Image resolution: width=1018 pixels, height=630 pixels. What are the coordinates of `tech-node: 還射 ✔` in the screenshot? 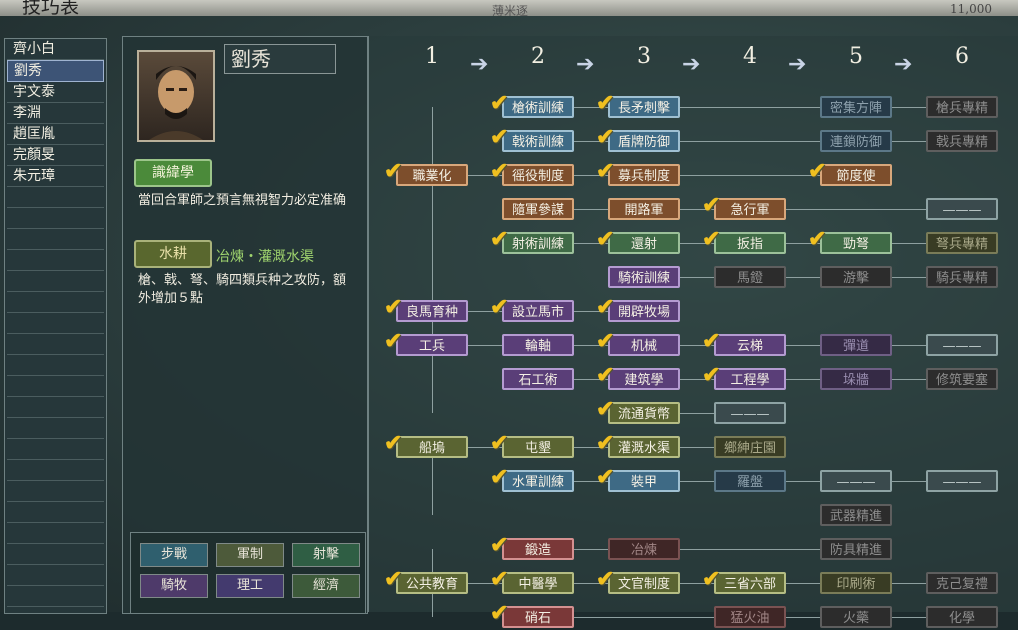 It's located at (638, 241).